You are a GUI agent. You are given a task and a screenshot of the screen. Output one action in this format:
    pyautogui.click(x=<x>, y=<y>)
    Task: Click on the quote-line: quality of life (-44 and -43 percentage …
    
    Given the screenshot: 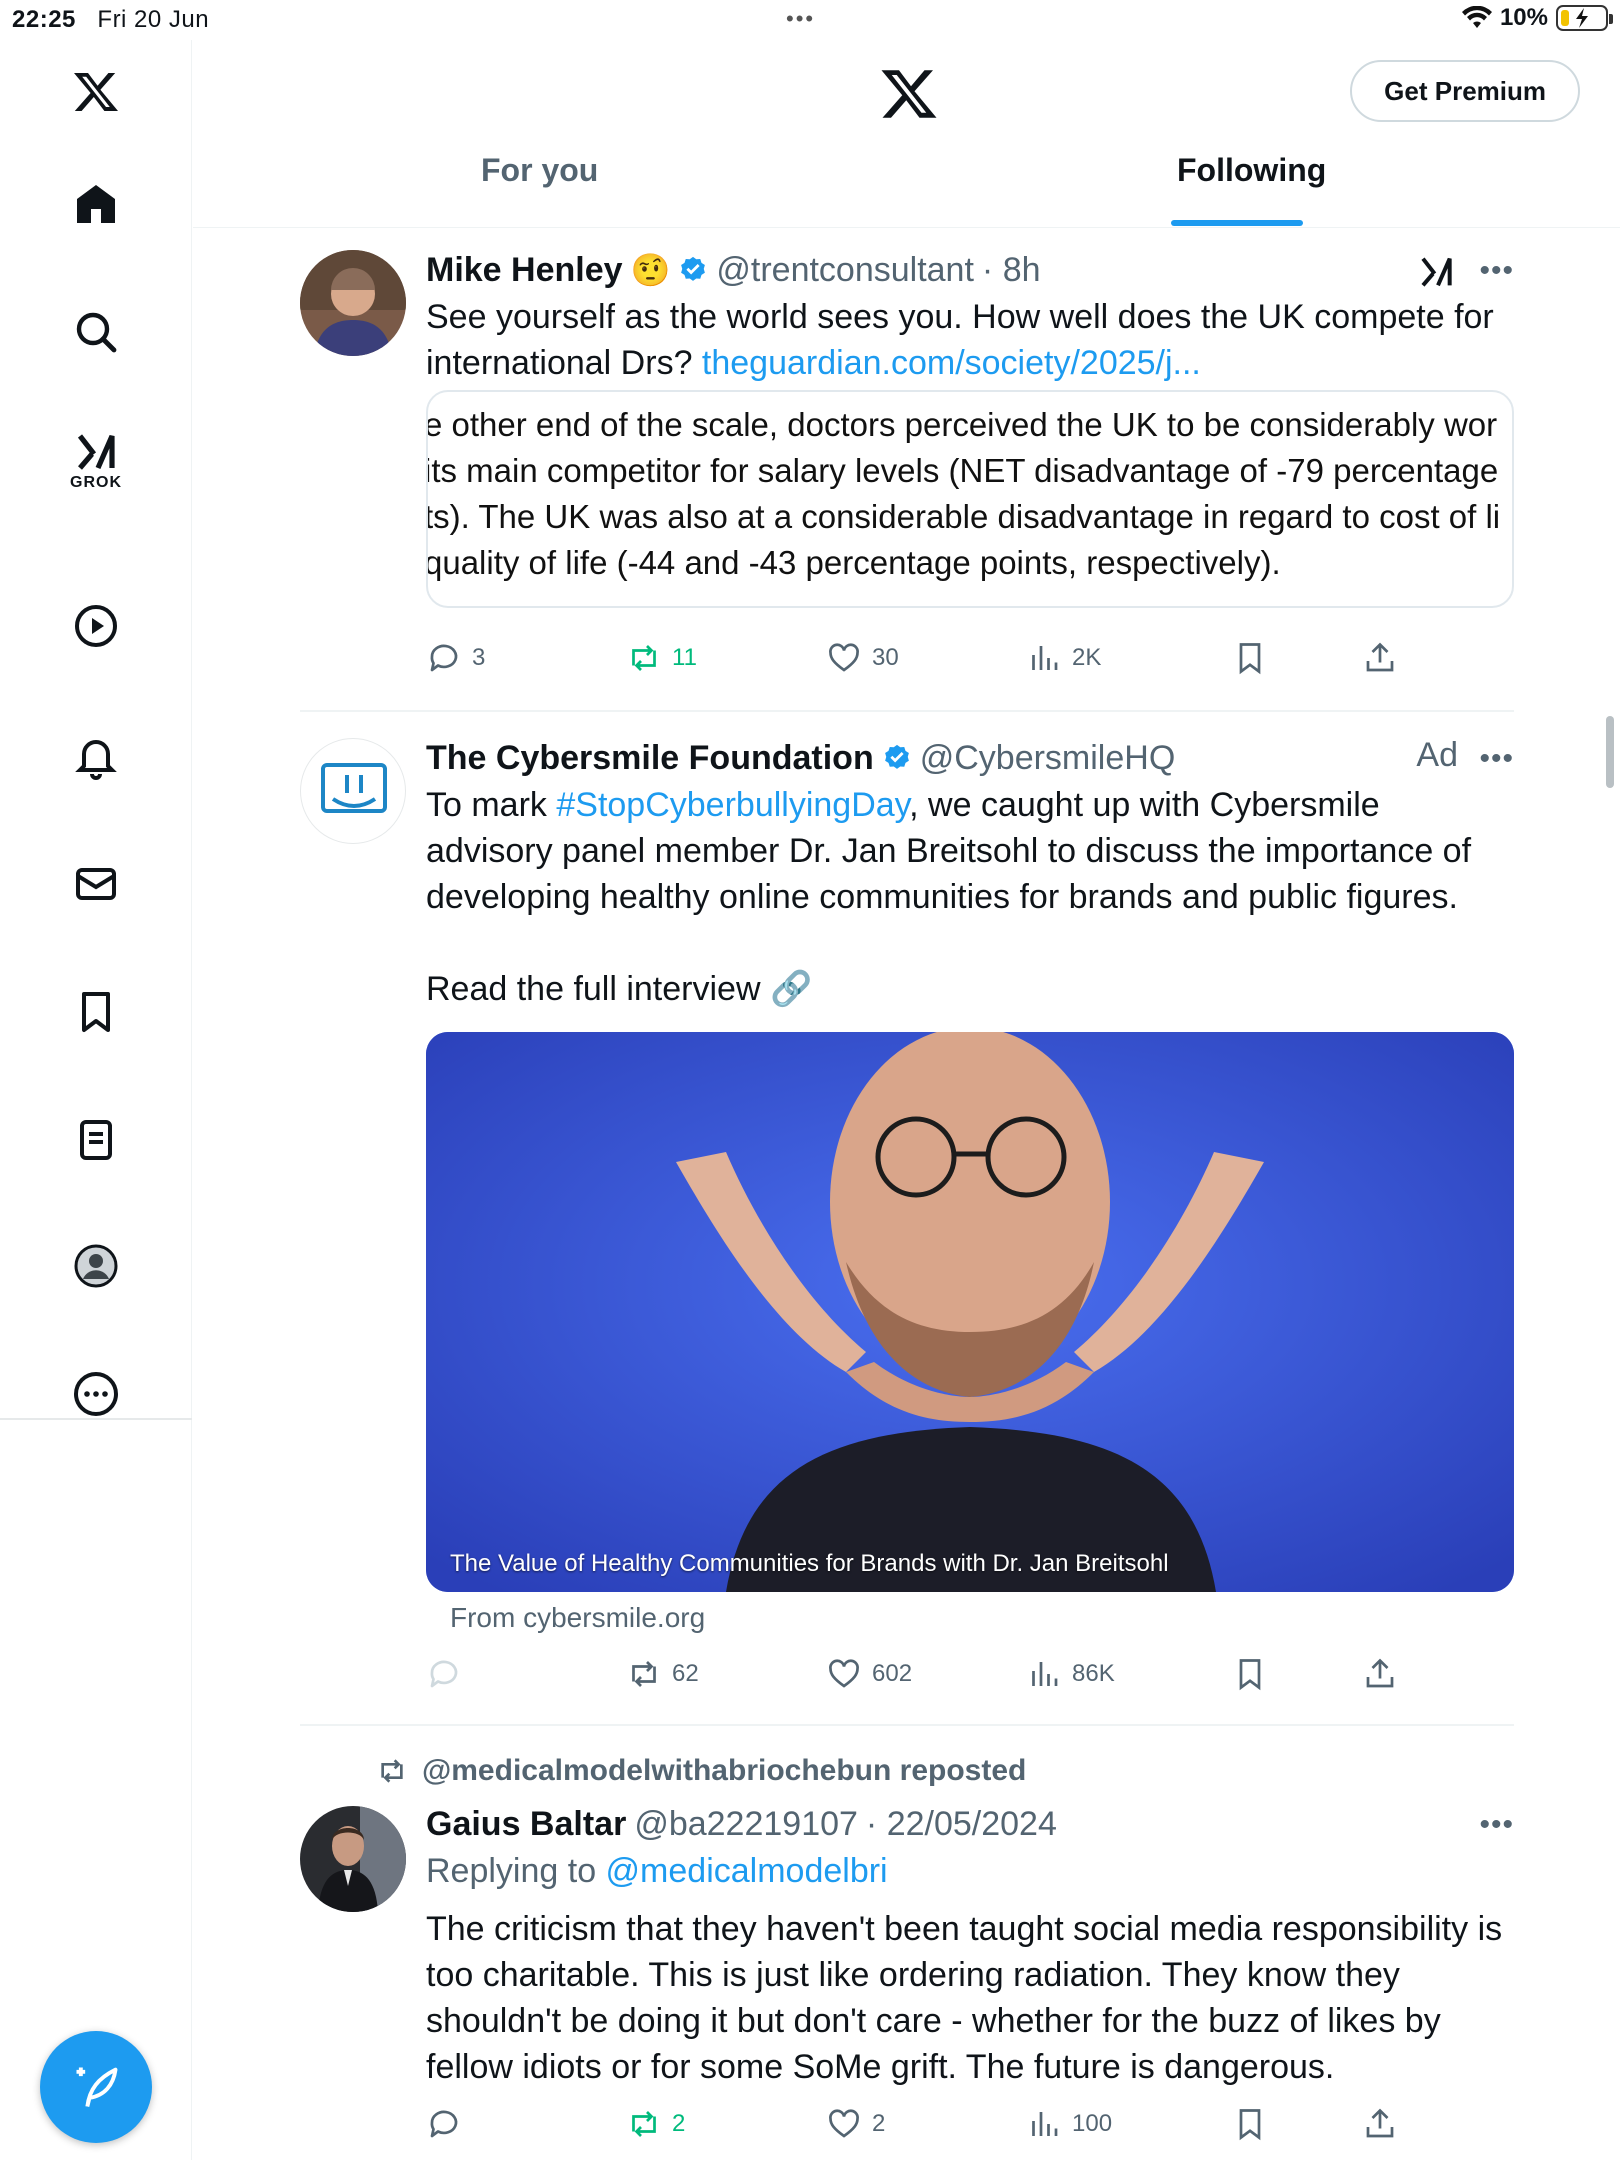 What is the action you would take?
    pyautogui.click(x=853, y=562)
    